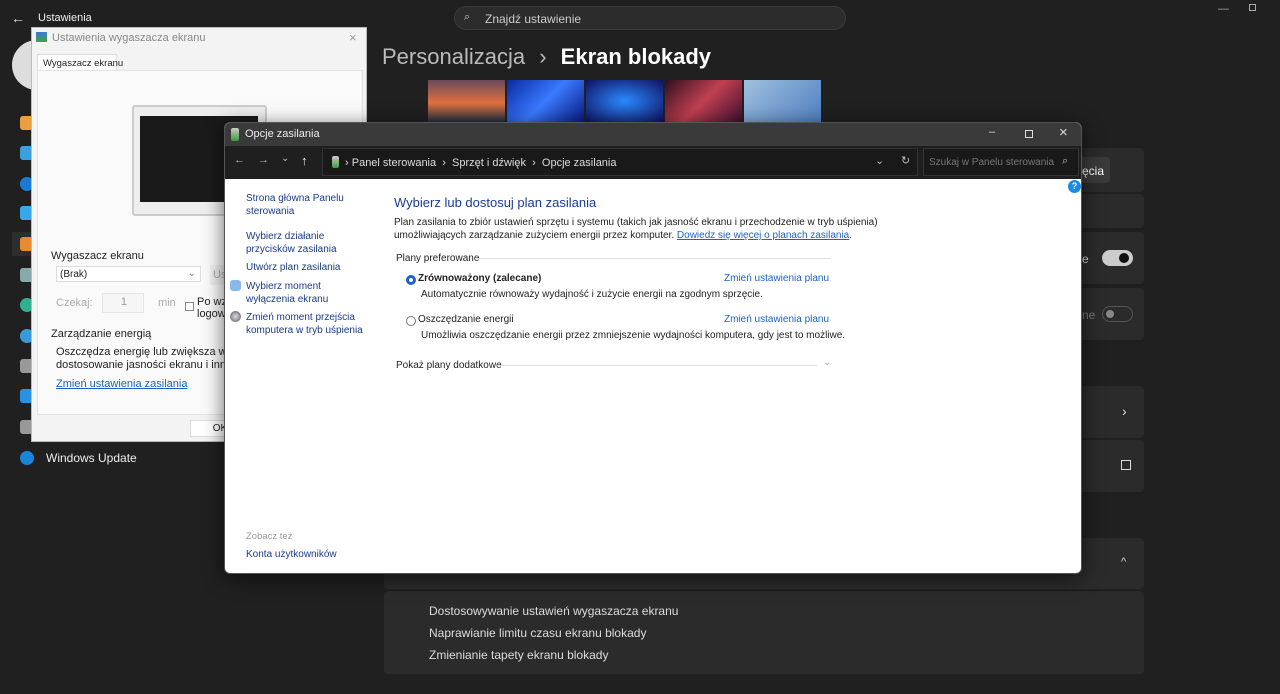  I want to click on wait-unit: min, so click(167, 303).